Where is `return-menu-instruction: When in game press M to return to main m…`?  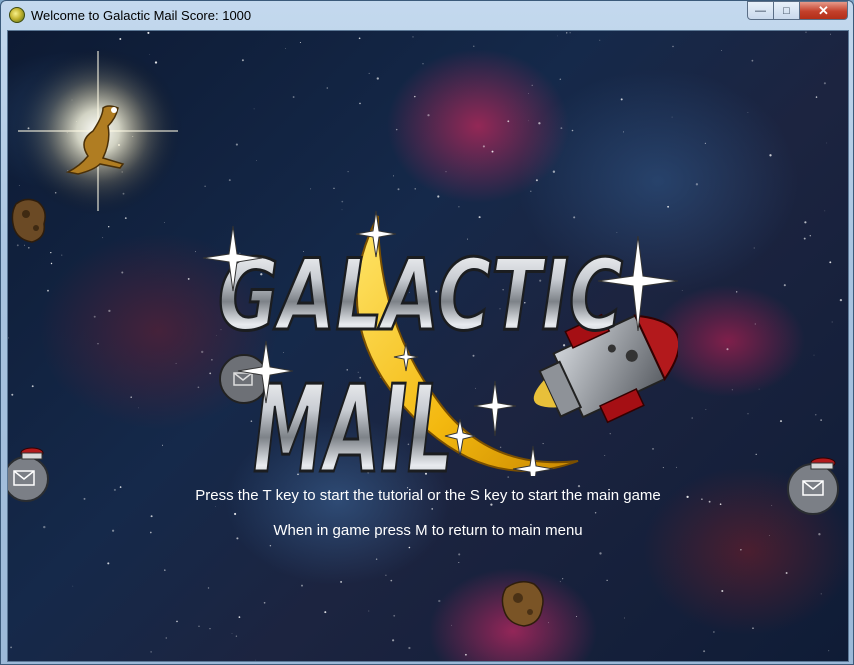 return-menu-instruction: When in game press M to return to main m… is located at coordinates (428, 530).